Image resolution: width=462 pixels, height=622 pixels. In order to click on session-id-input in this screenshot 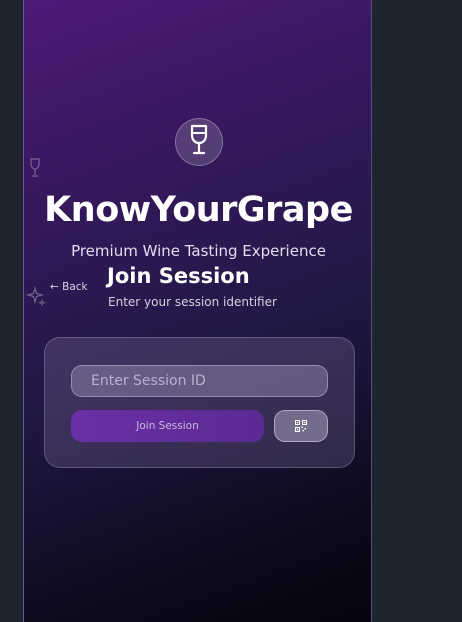, I will do `click(199, 381)`.